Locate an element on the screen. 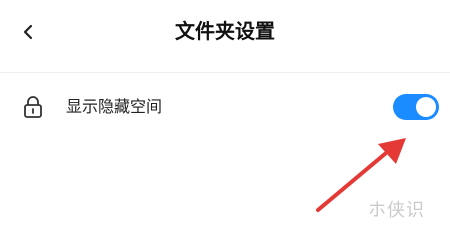 Image resolution: width=450 pixels, height=243 pixels. toggle-knob is located at coordinates (426, 107).